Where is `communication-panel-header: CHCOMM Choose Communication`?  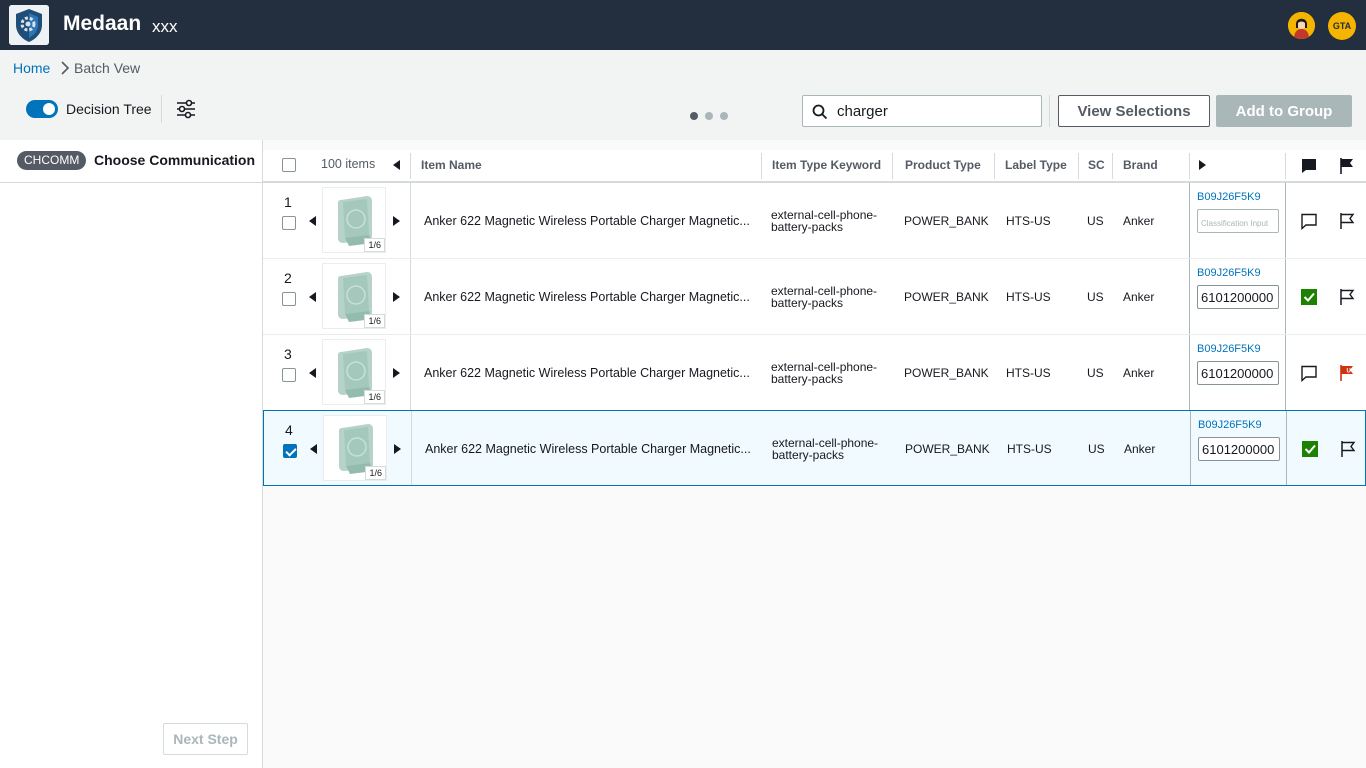
communication-panel-header: CHCOMM Choose Communication is located at coordinates (131, 161).